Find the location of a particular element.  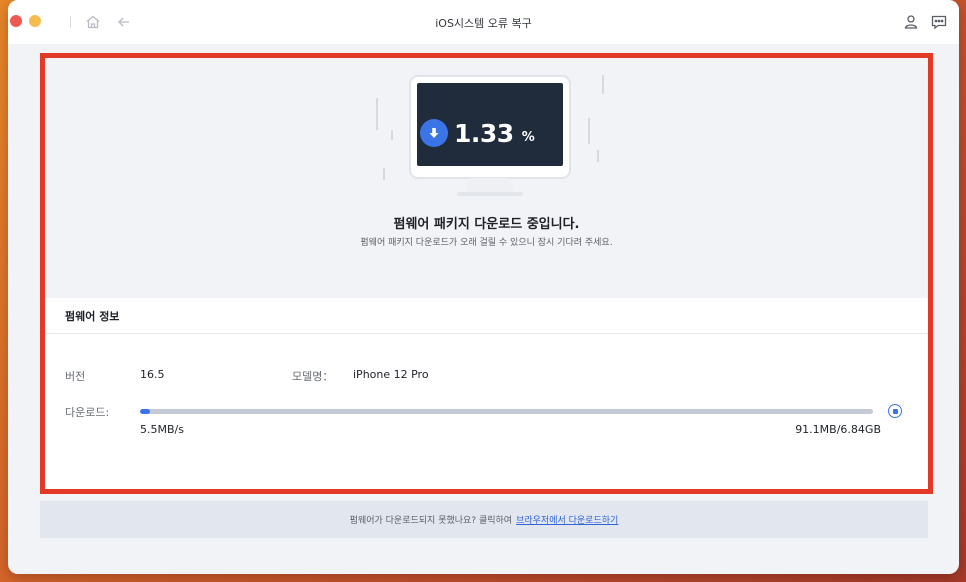

feedback-icon is located at coordinates (939, 22).